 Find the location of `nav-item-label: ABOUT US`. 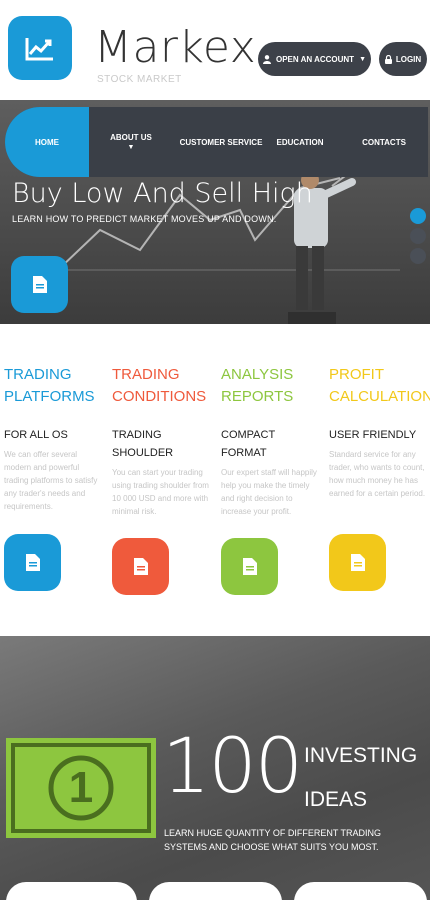

nav-item-label: ABOUT US is located at coordinates (131, 137).